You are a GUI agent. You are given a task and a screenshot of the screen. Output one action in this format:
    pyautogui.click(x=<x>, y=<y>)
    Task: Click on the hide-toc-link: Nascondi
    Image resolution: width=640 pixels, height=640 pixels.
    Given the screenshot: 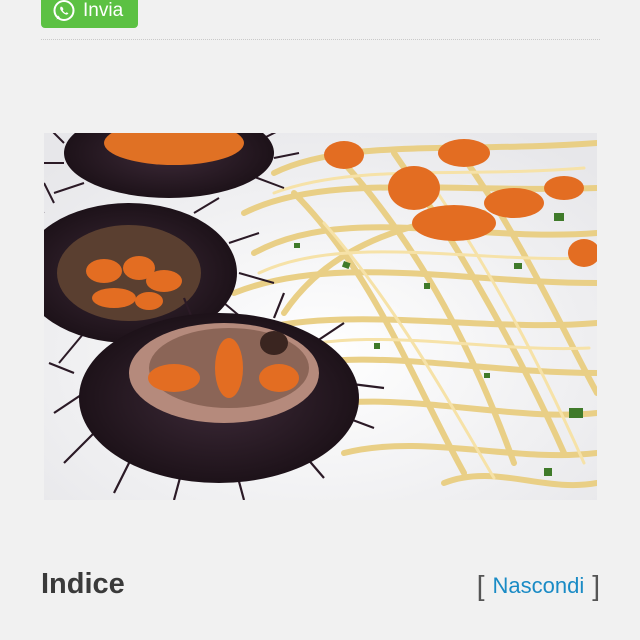 What is the action you would take?
    pyautogui.click(x=539, y=586)
    